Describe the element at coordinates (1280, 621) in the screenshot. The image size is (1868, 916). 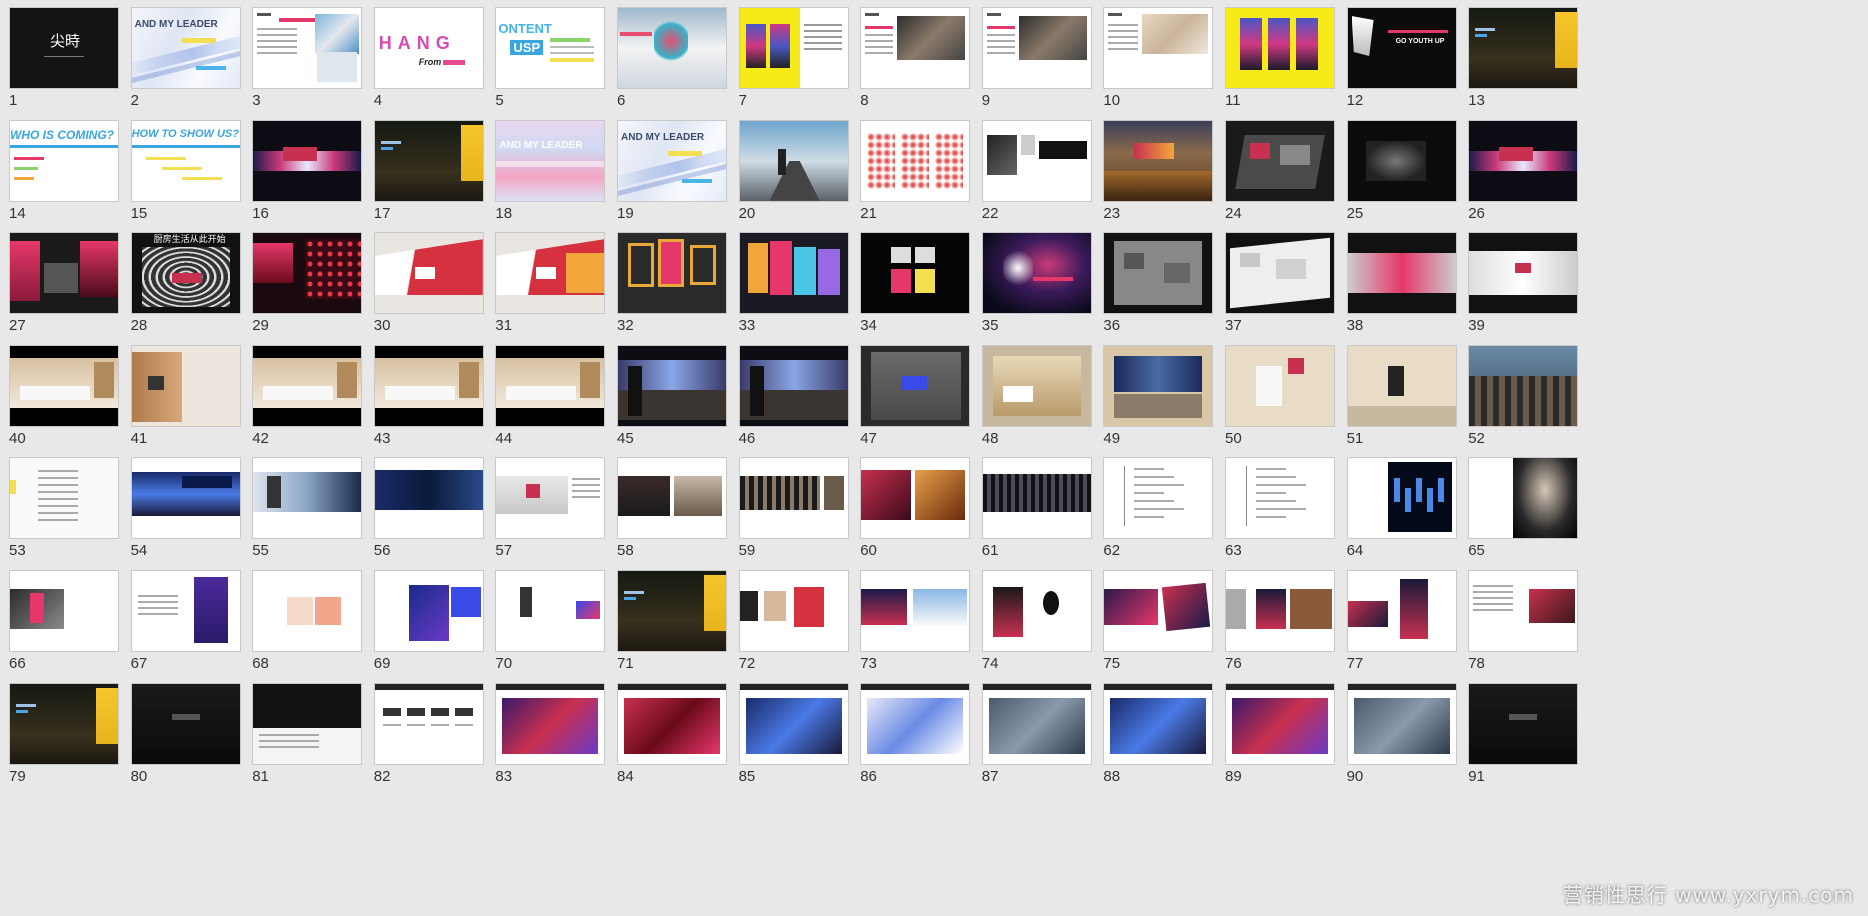
I see `slide-item: 76` at that location.